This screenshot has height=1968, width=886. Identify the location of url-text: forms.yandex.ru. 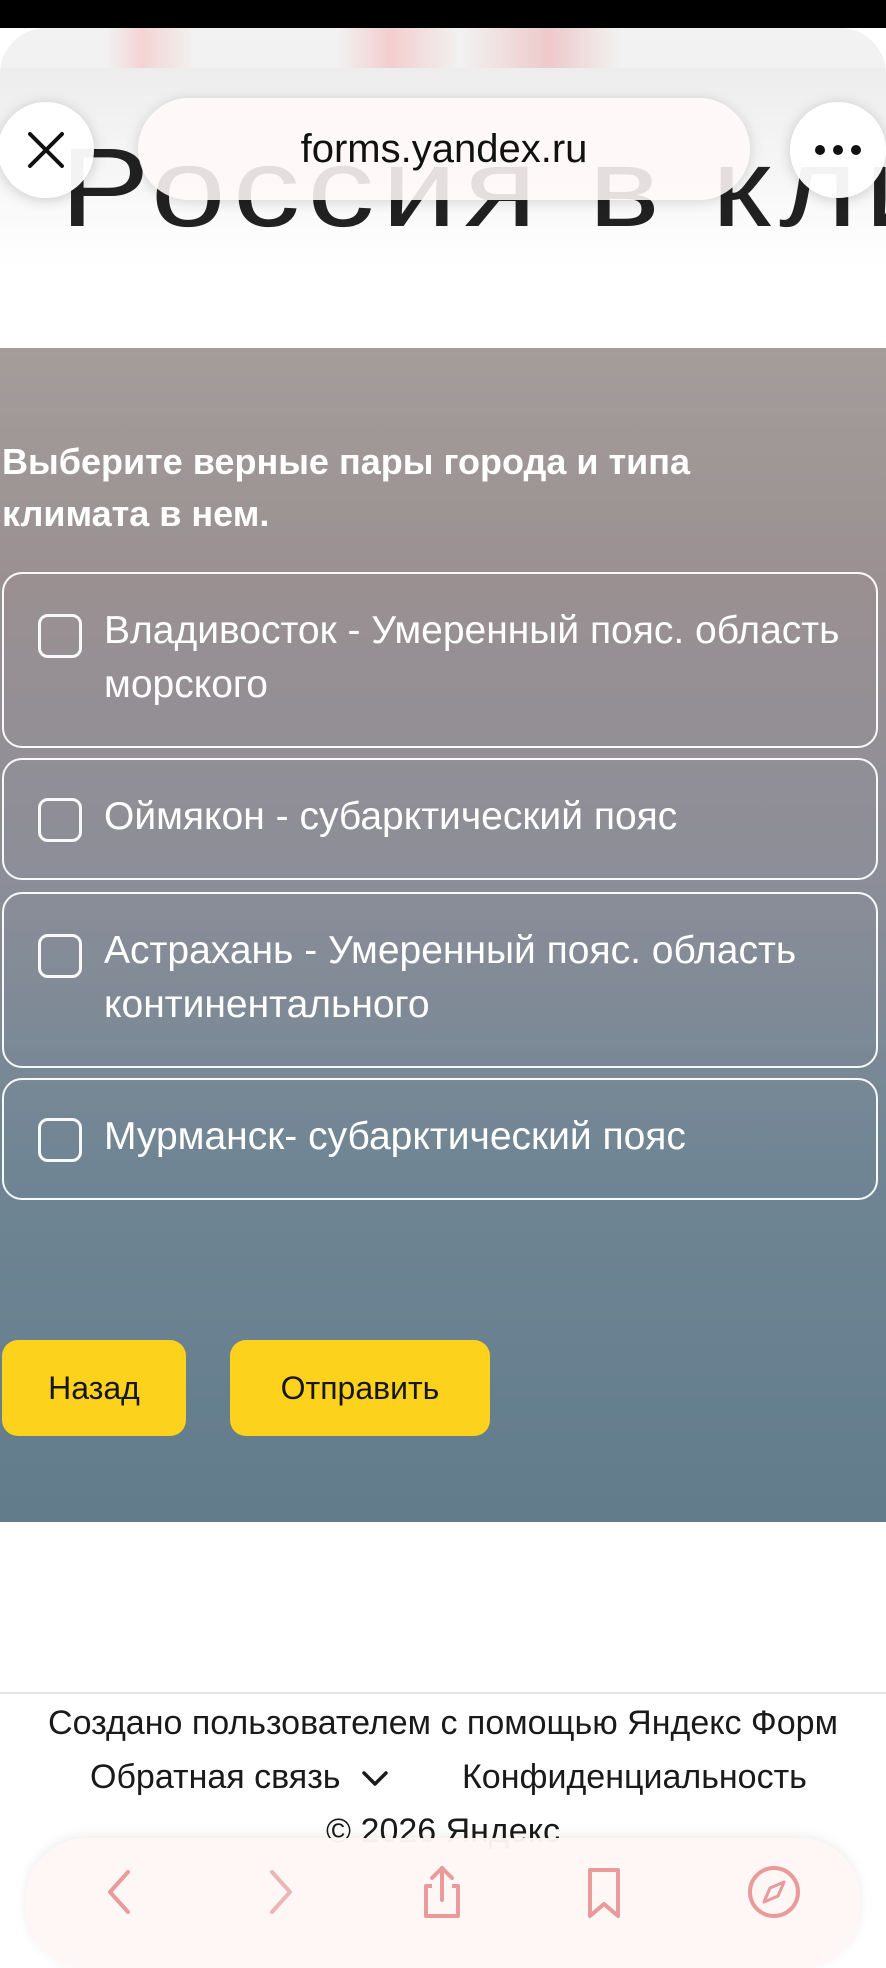
(444, 148).